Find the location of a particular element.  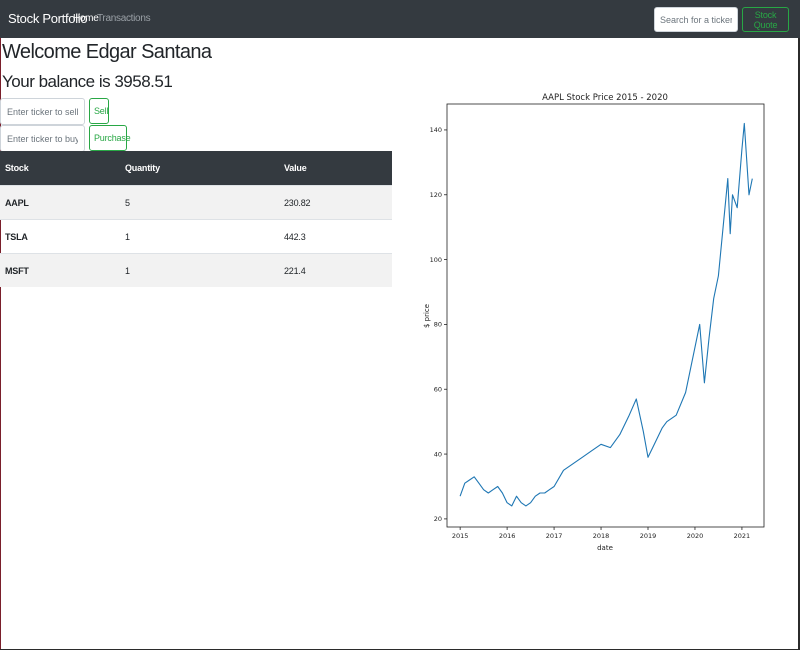

stock-value: 442.3 is located at coordinates (335, 236).